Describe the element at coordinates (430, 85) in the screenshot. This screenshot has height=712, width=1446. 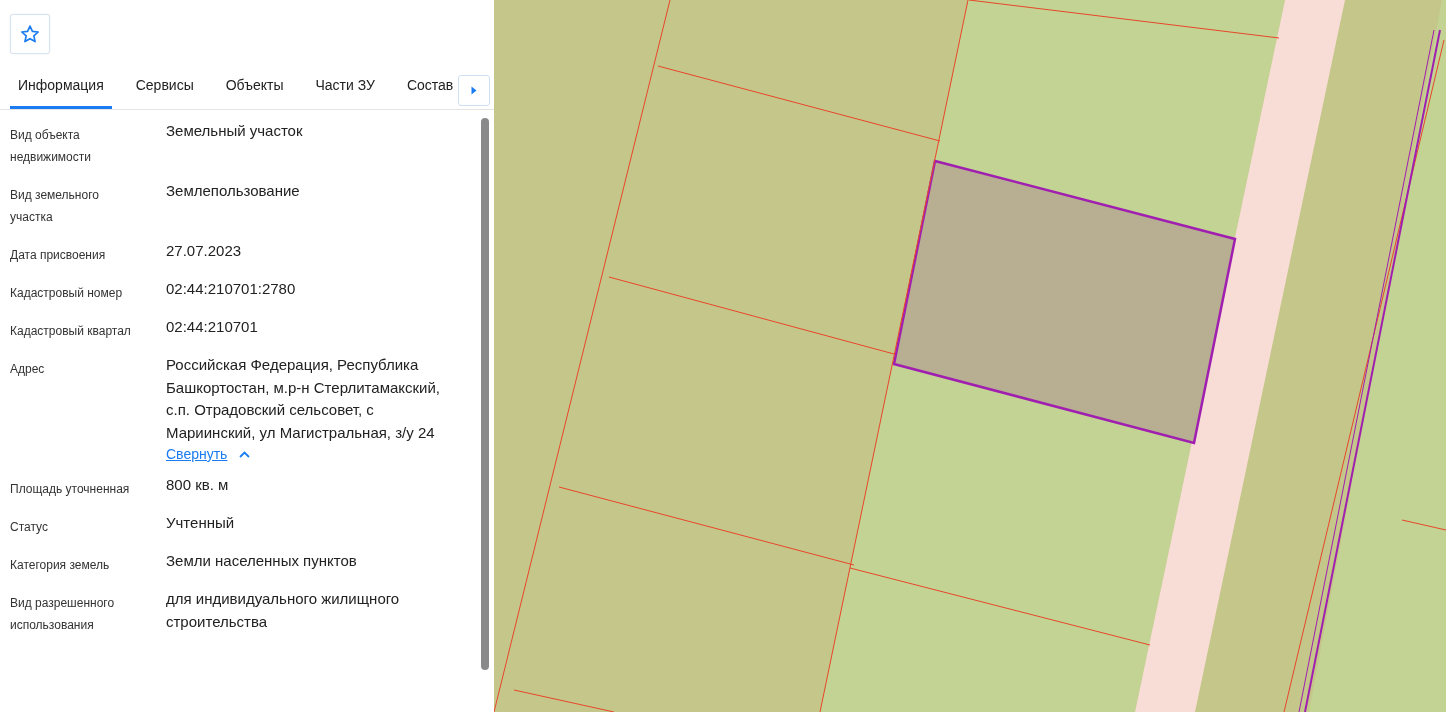
I see `tab: Состав` at that location.